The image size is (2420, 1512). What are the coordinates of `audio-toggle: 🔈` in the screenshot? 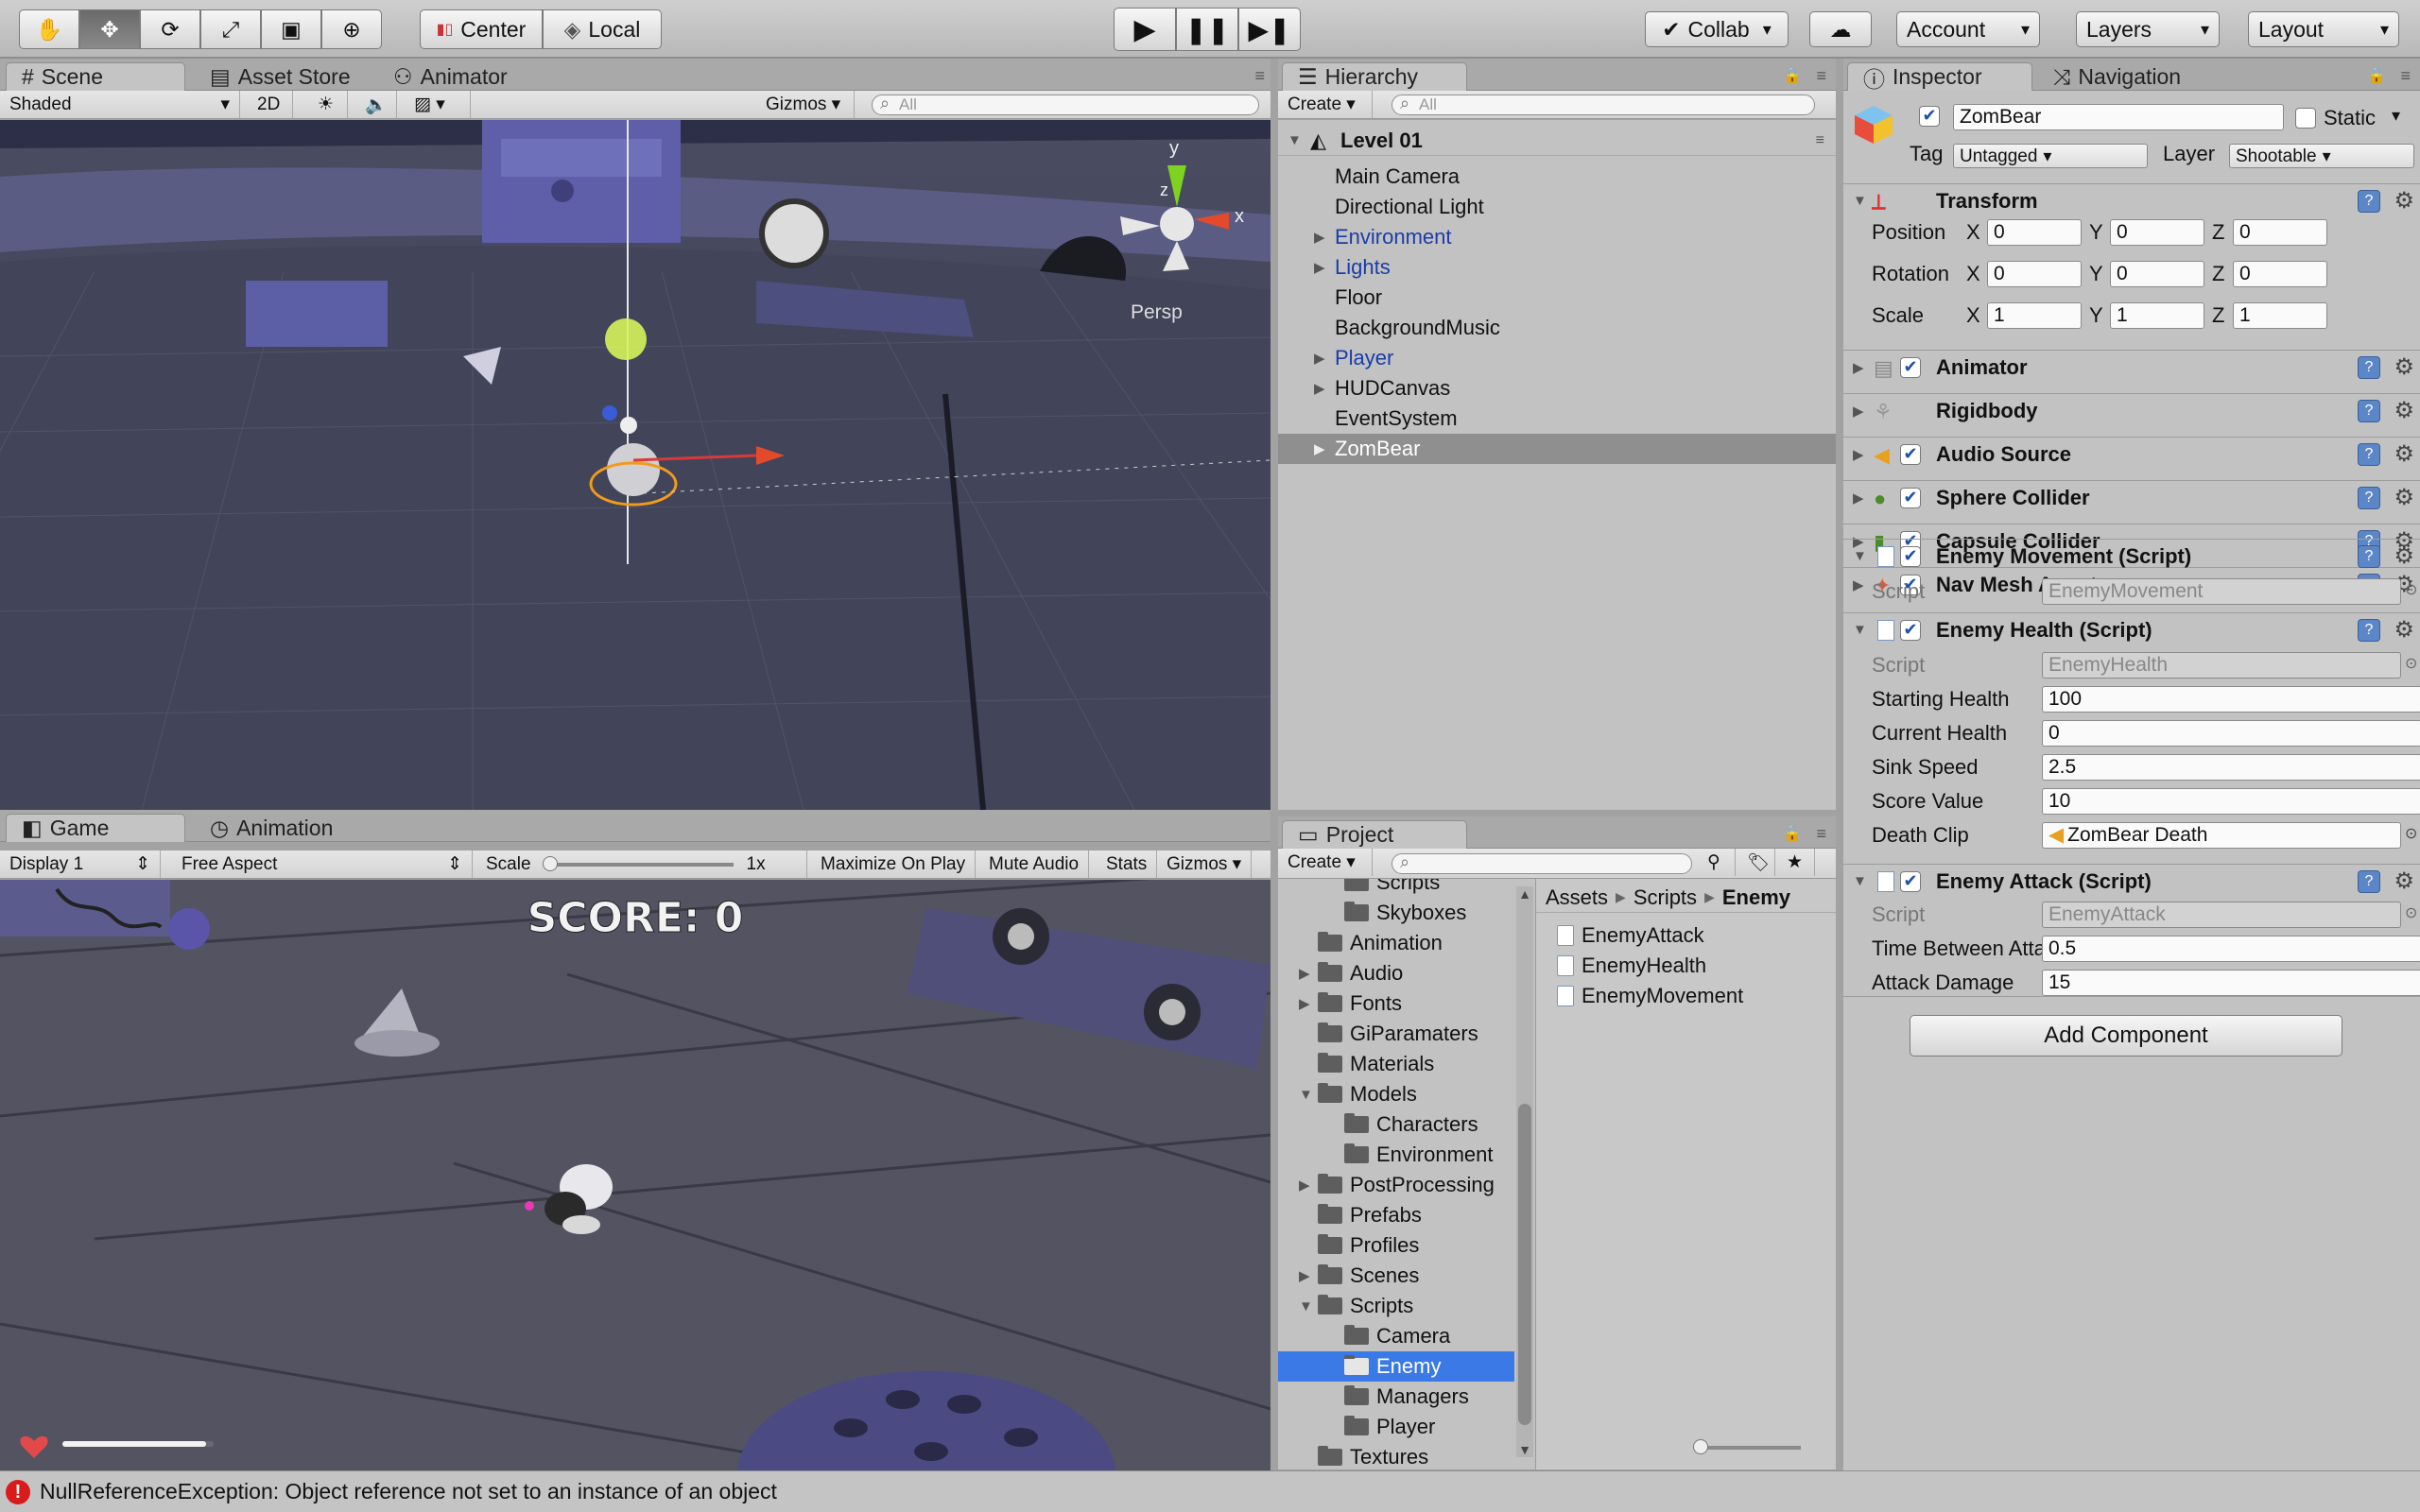 It's located at (376, 104).